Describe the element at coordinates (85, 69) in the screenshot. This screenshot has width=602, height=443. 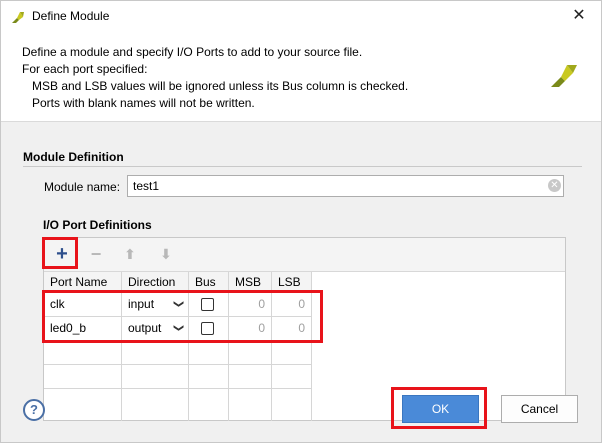
I see `description-line: For each port specified:` at that location.